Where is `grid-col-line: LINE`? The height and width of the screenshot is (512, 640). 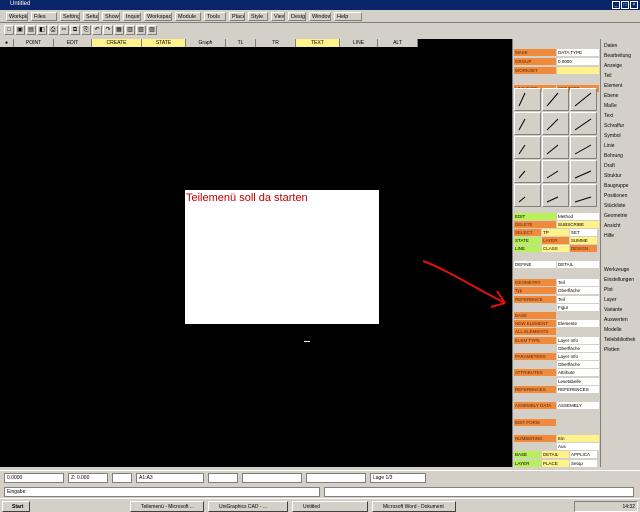 grid-col-line: LINE is located at coordinates (359, 43).